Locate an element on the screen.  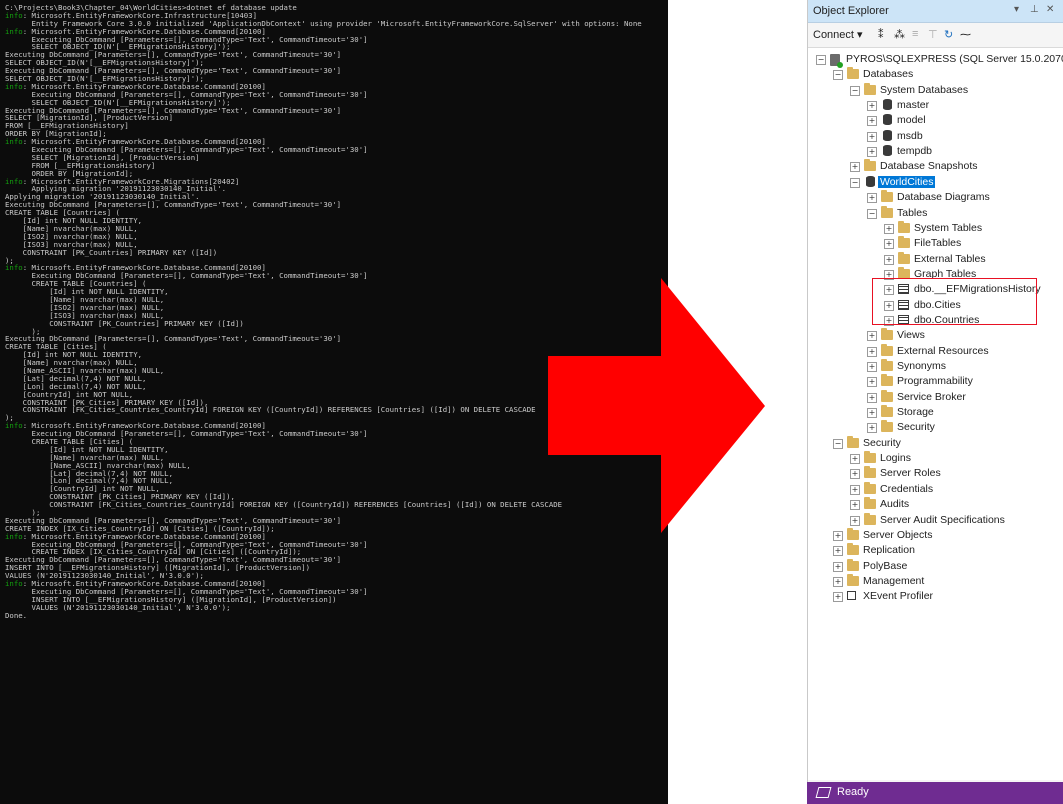
disconnect-icon: ⁂ is located at coordinates (899, 34).